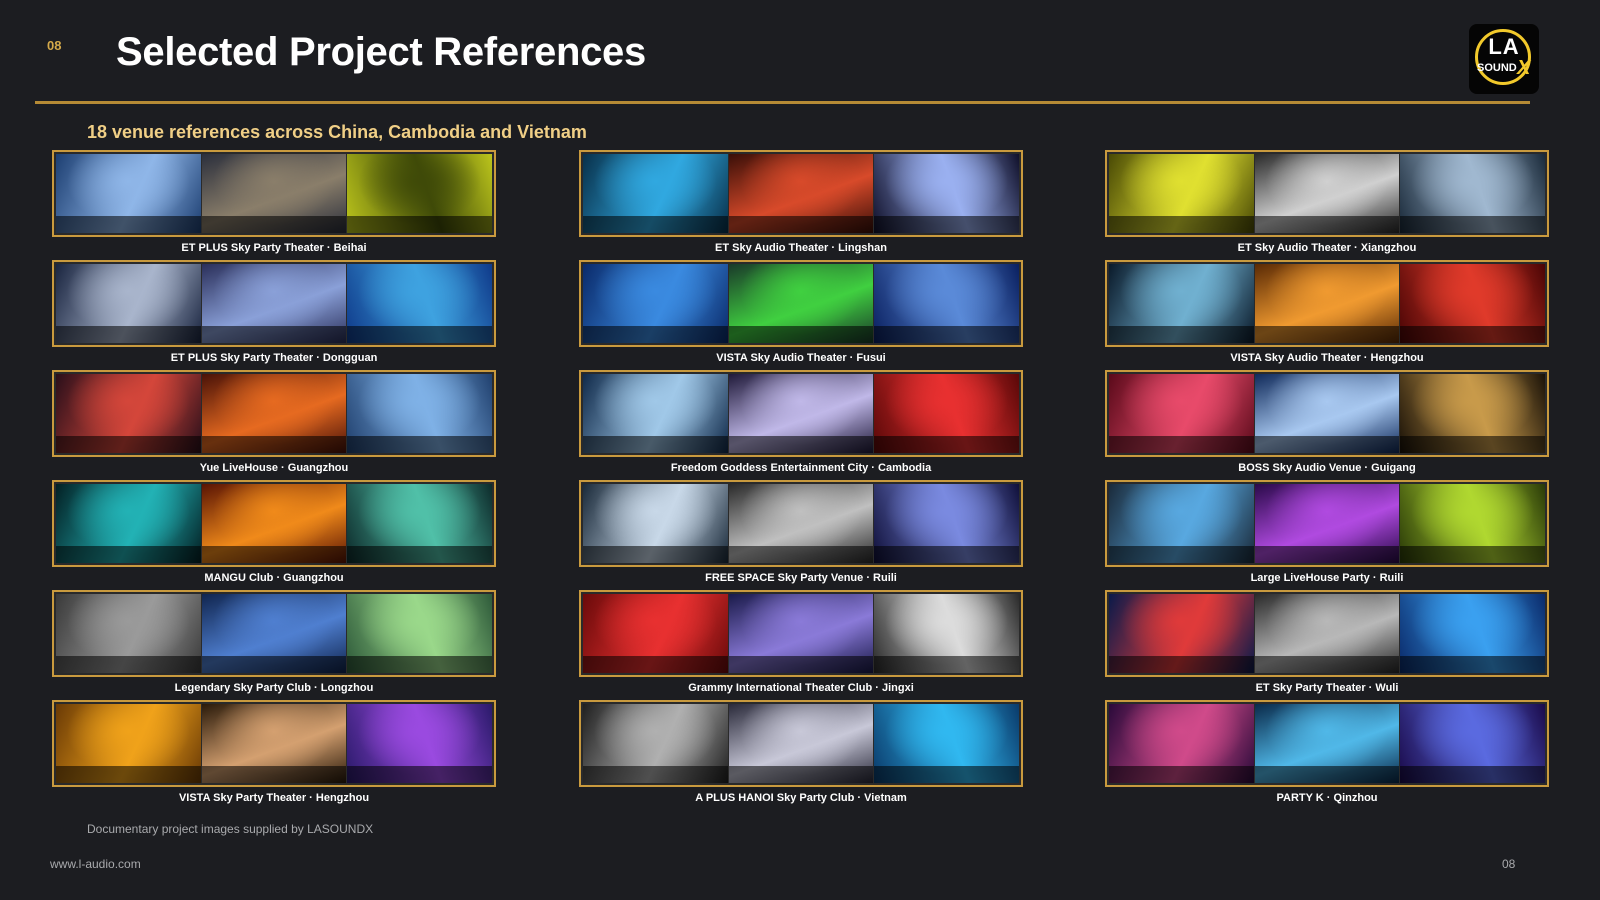  Describe the element at coordinates (274, 468) in the screenshot. I see `project-caption: Yue LiveHouse · Guangzhou` at that location.